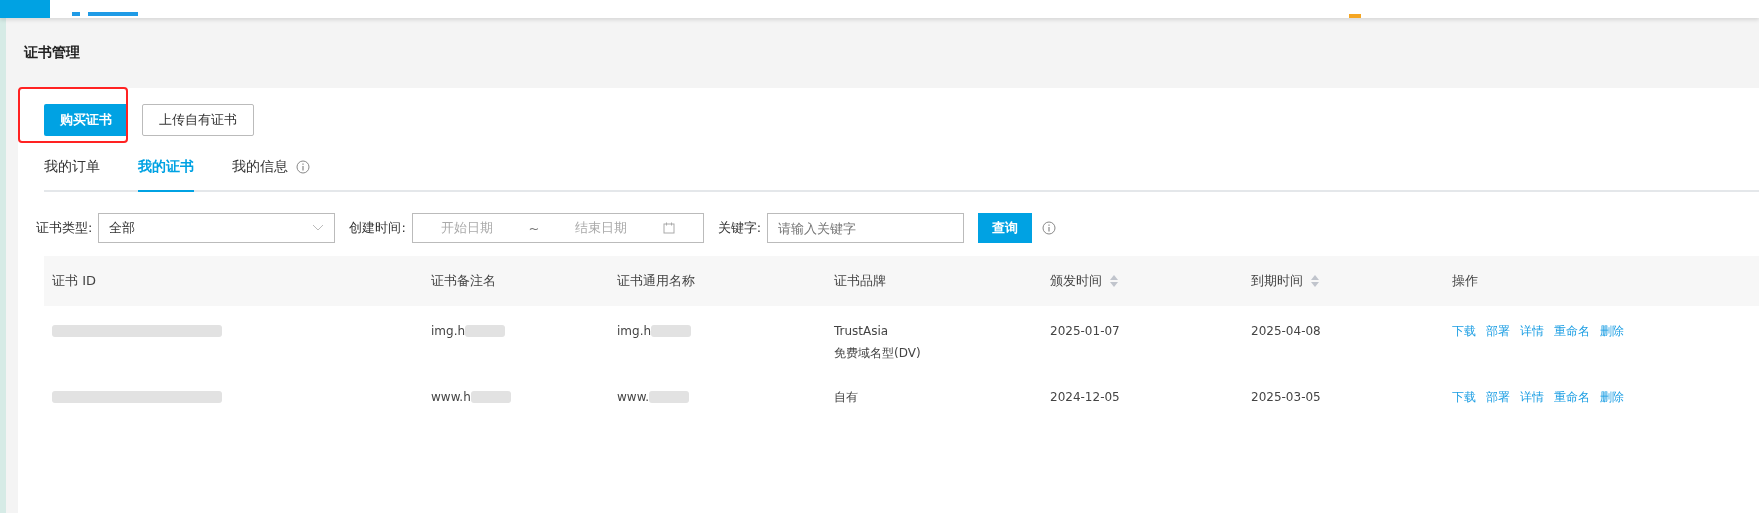 The image size is (1759, 513). Describe the element at coordinates (1285, 281) in the screenshot. I see `column-header: 到期时间` at that location.